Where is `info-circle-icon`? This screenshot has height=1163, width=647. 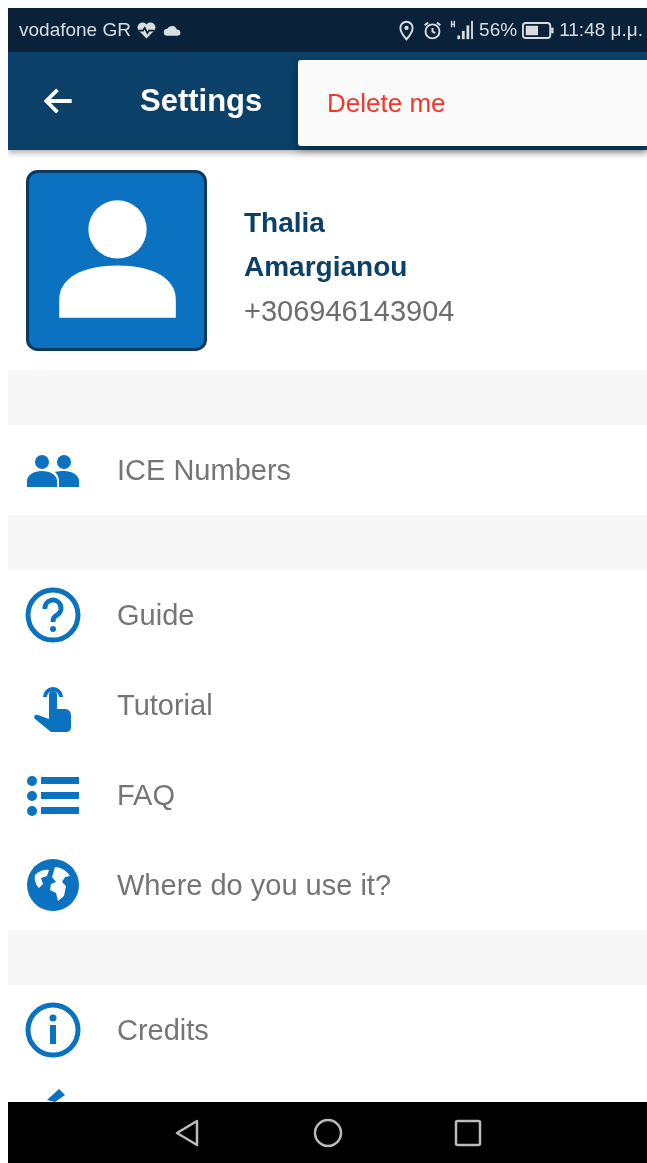 info-circle-icon is located at coordinates (53, 1030).